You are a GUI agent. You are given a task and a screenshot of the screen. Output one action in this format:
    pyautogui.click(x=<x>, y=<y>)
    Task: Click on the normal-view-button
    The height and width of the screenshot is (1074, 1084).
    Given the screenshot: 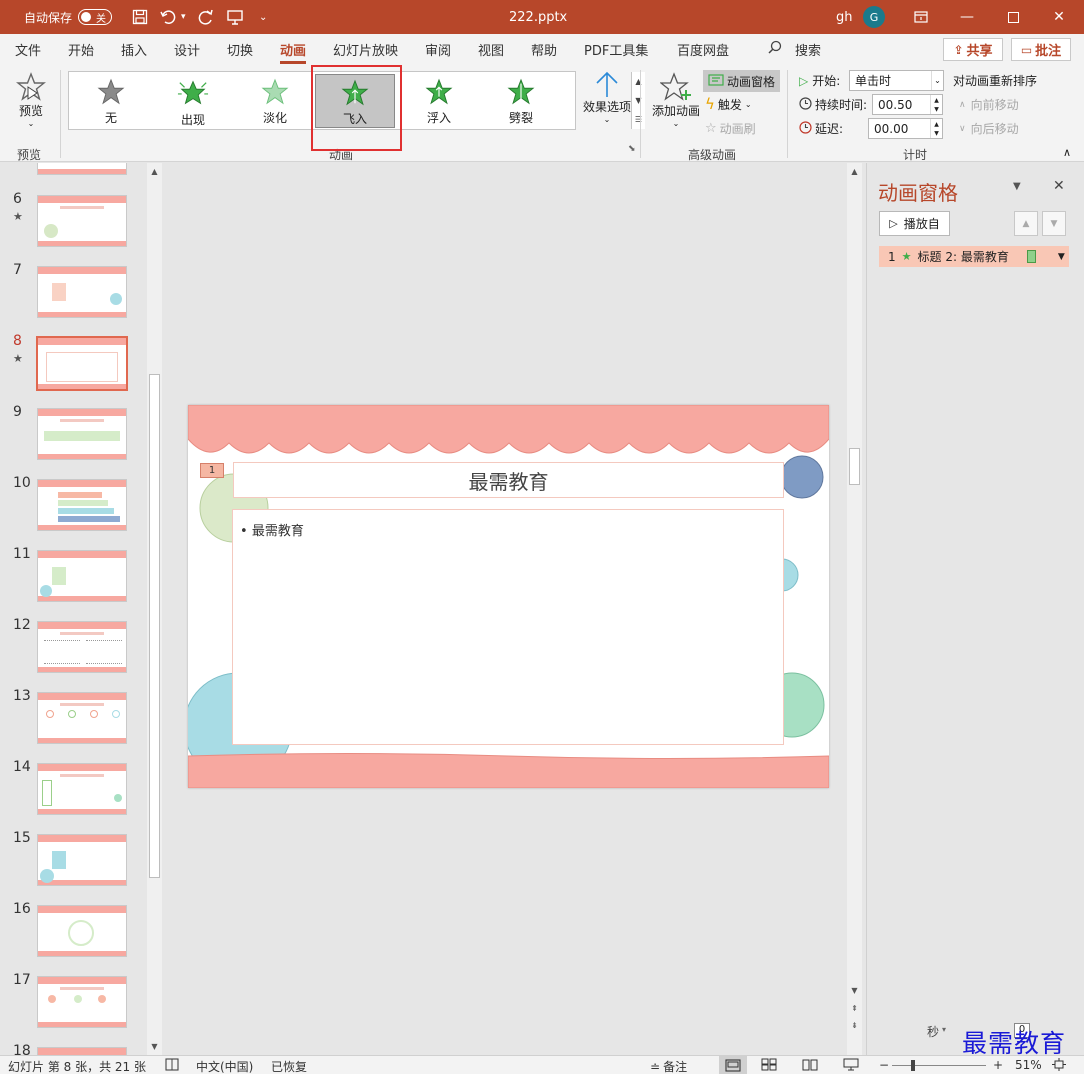 What is the action you would take?
    pyautogui.click(x=733, y=1065)
    